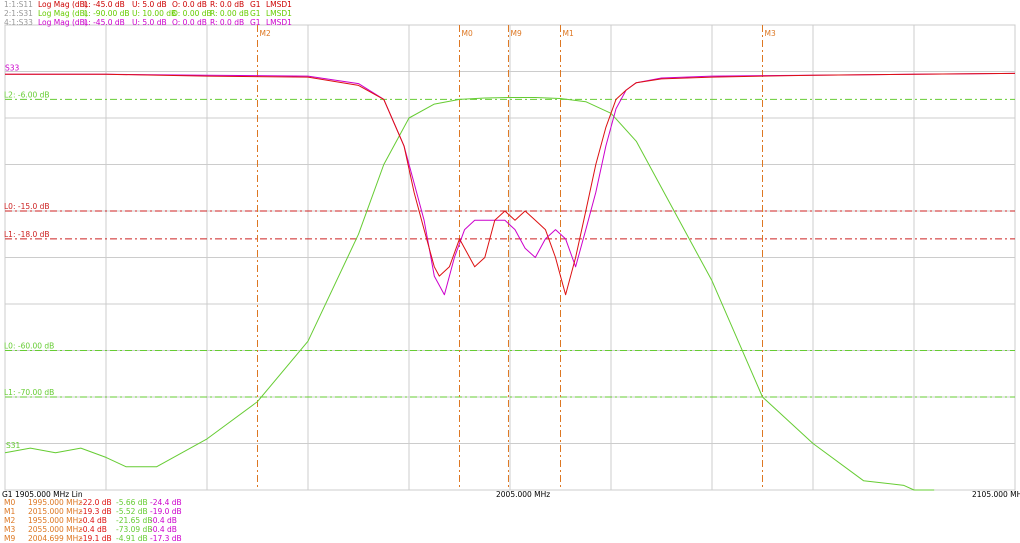  I want to click on header-offset: O: 0.00 dB, so click(192, 13).